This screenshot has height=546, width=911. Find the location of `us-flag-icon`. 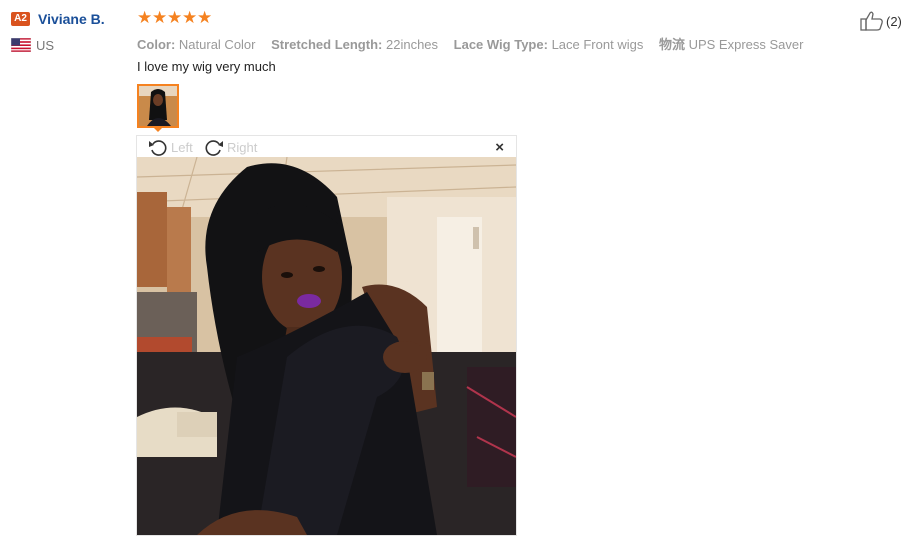

us-flag-icon is located at coordinates (21, 45).